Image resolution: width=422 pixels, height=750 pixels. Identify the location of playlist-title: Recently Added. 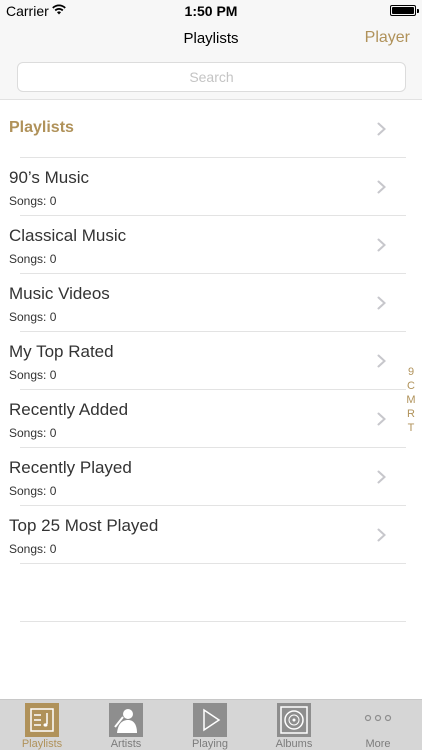
(69, 409).